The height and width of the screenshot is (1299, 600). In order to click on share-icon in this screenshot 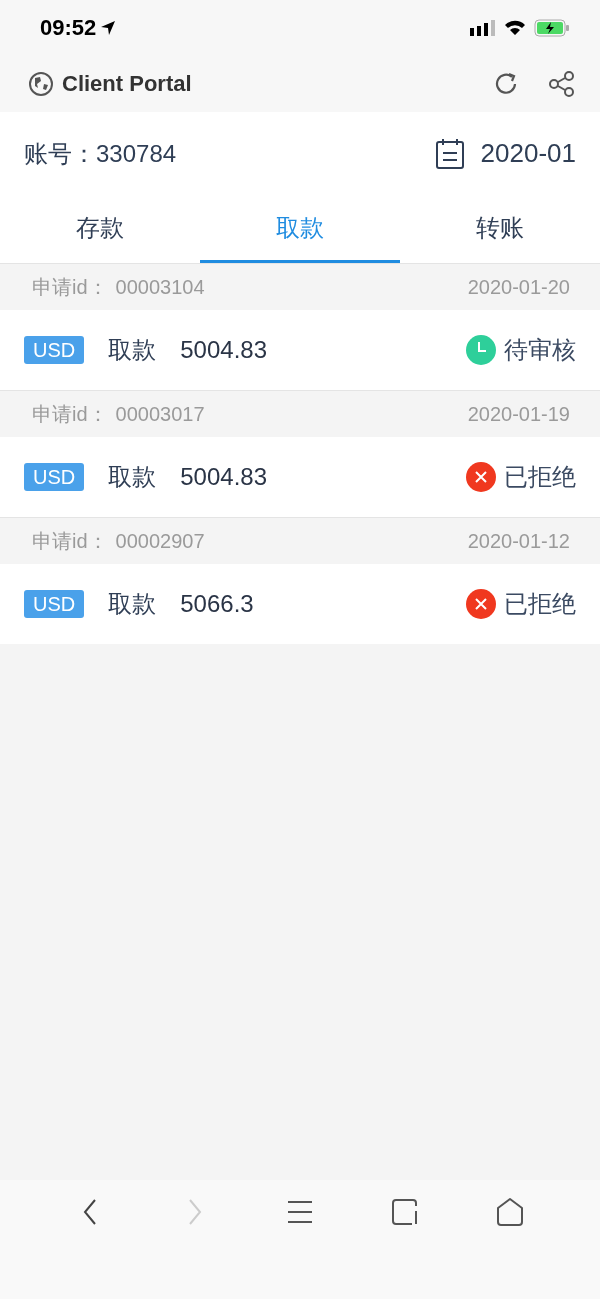, I will do `click(562, 83)`.